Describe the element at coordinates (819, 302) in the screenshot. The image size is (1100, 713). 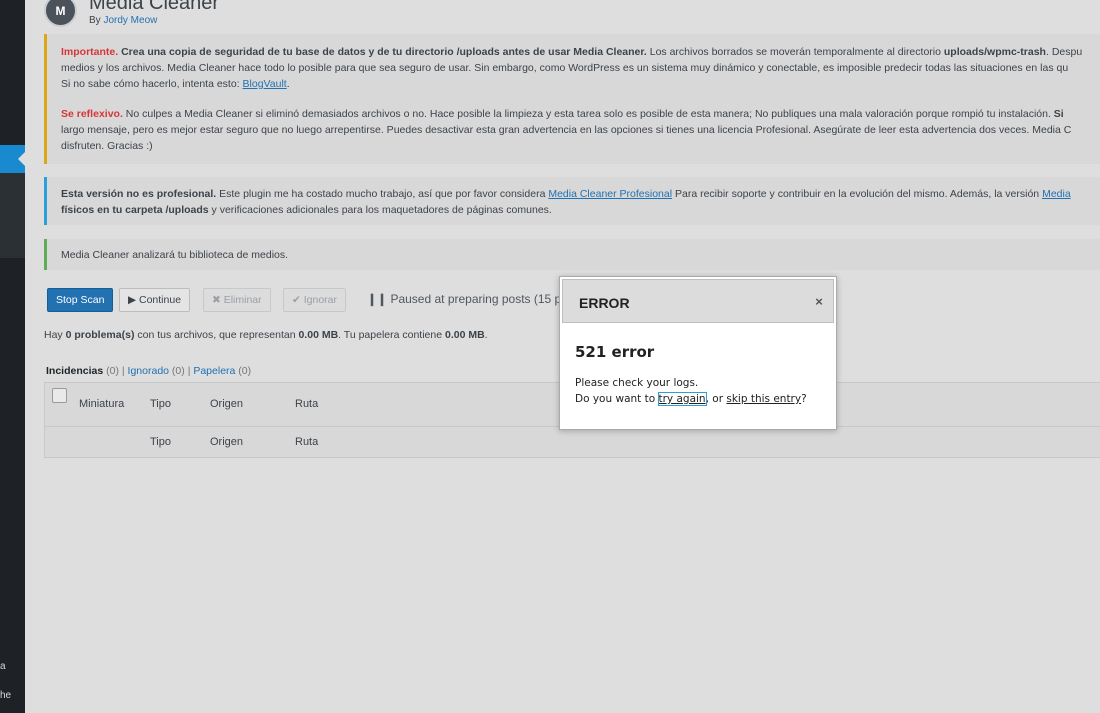
I see `close-icon: ×` at that location.